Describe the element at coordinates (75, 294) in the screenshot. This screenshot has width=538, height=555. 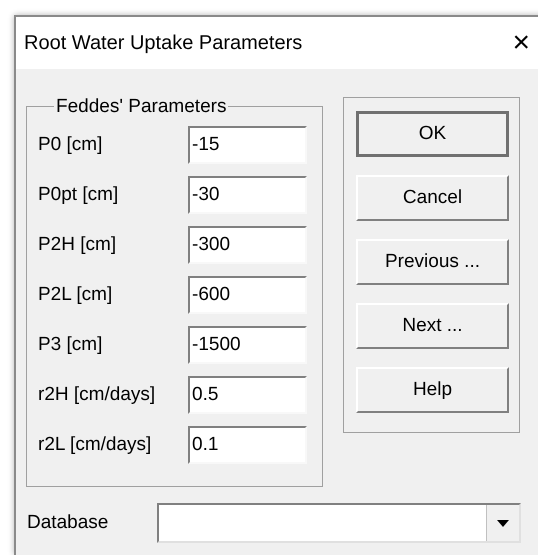
I see `field-label: P2L [cm]` at that location.